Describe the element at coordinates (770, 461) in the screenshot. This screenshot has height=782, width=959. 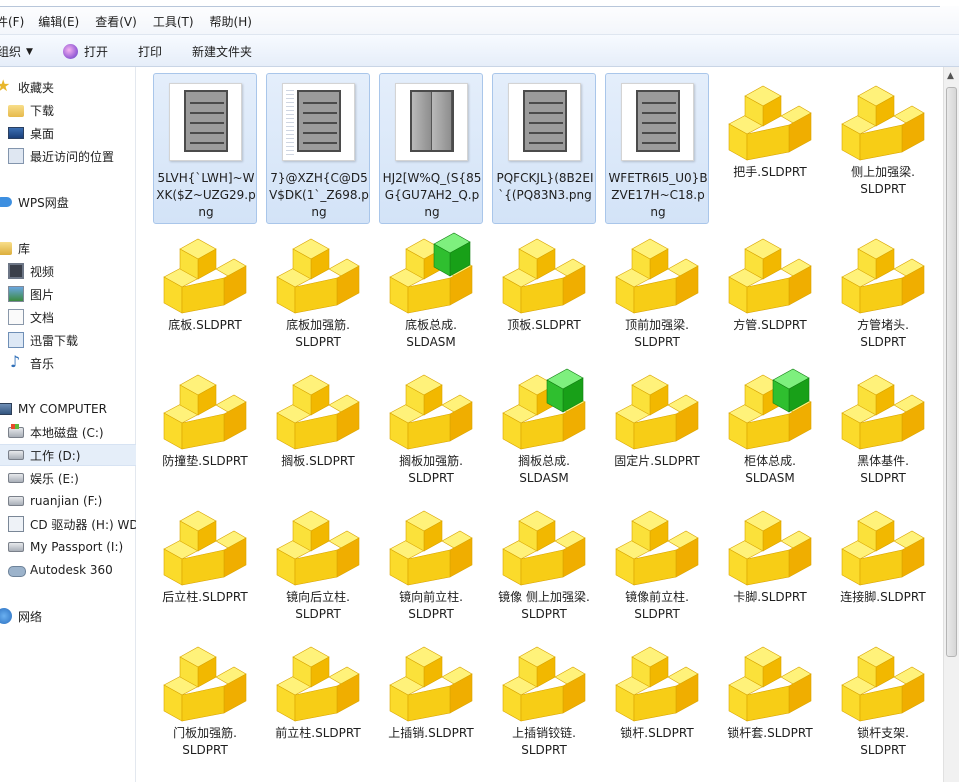
I see `file-name-line: 柜体总成.` at that location.